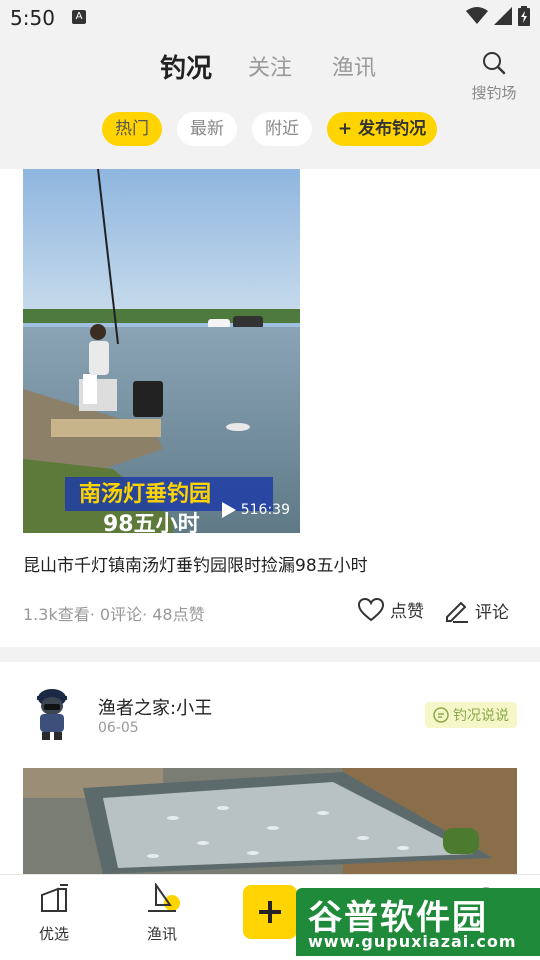  What do you see at coordinates (354, 66) in the screenshot?
I see `tab-fishing-news: 渔讯` at bounding box center [354, 66].